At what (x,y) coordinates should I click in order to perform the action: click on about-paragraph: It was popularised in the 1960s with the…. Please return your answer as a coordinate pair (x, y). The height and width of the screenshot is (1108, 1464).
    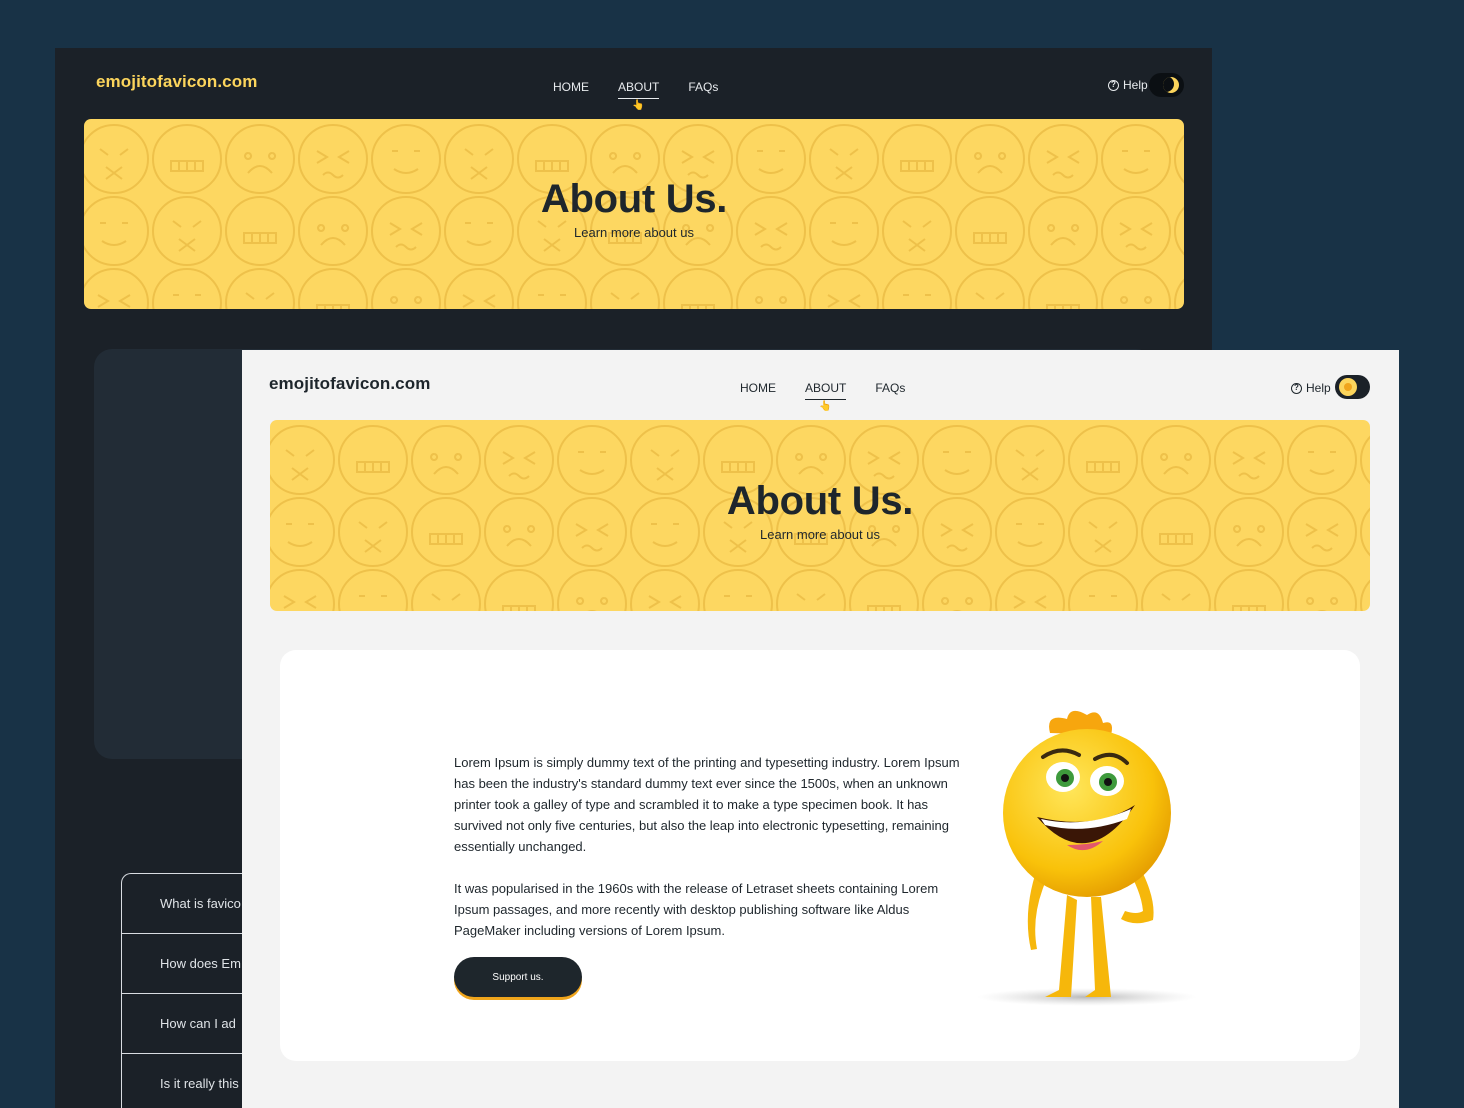
    Looking at the image, I should click on (696, 909).